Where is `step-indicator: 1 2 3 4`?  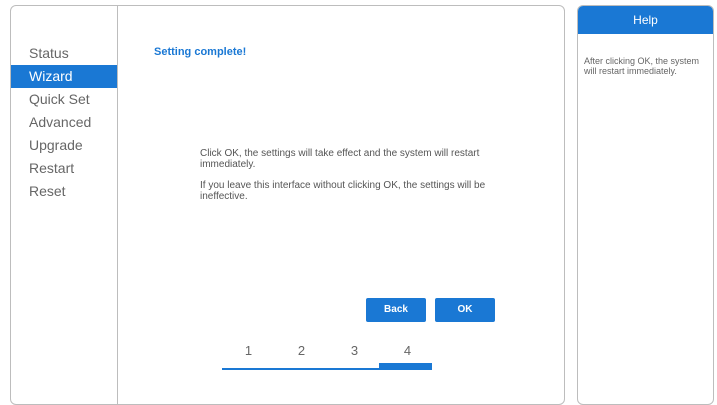
step-indicator: 1 2 3 4 is located at coordinates (328, 358).